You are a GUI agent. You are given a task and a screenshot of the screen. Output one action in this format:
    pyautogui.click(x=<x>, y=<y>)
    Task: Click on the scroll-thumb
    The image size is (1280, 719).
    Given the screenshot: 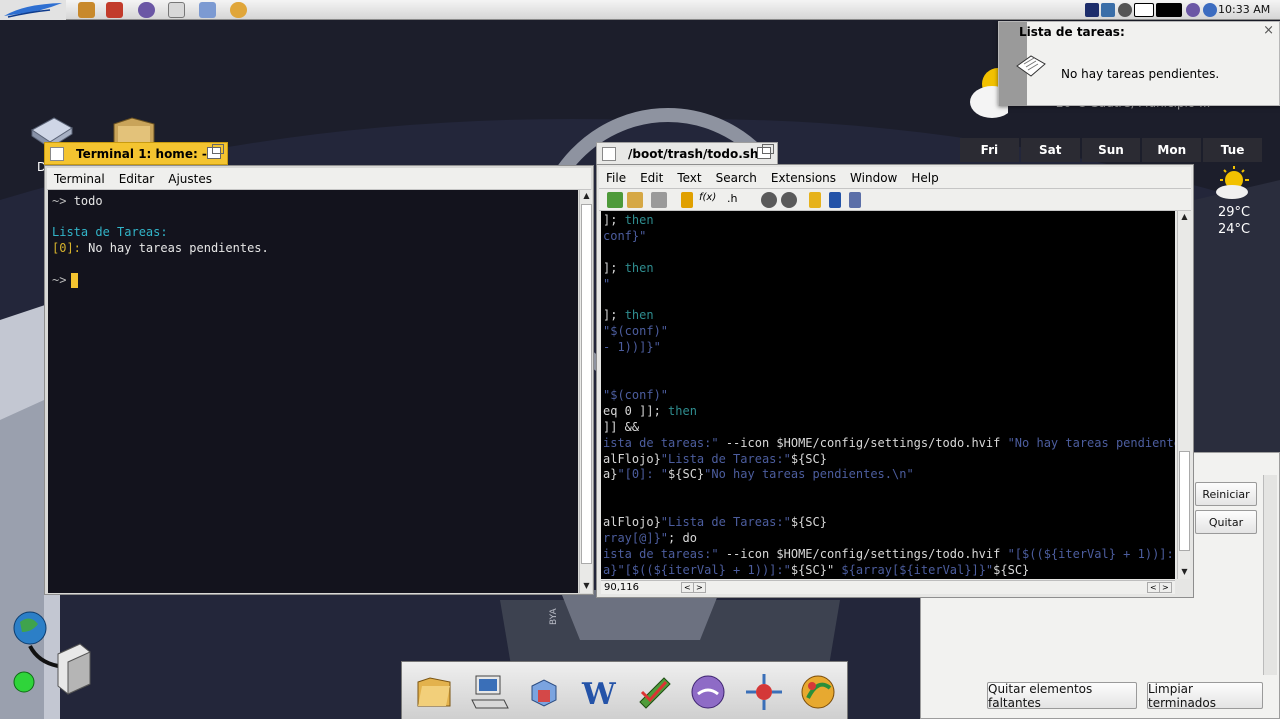 What is the action you would take?
    pyautogui.click(x=1184, y=501)
    